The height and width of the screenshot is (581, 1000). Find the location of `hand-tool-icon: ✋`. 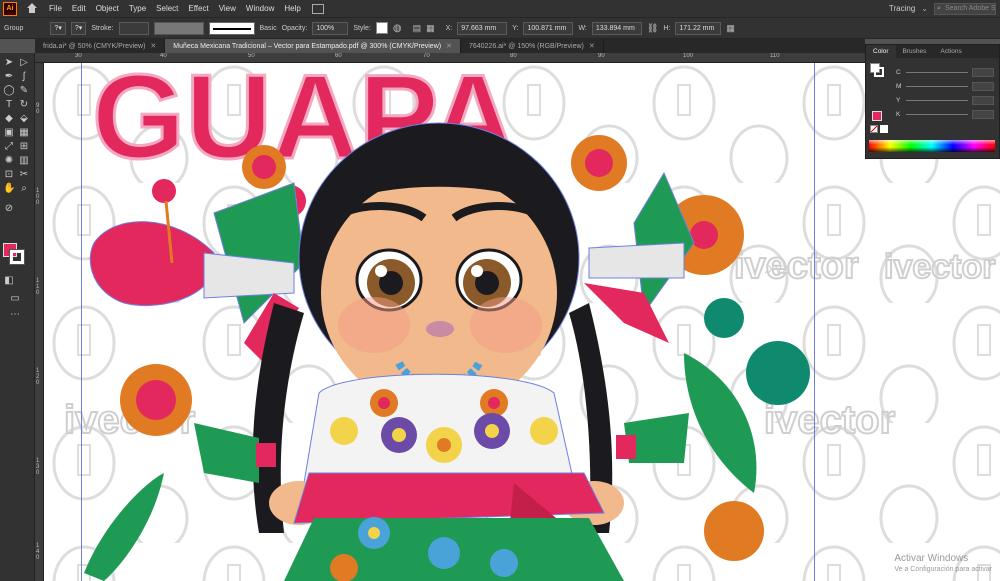

hand-tool-icon: ✋ is located at coordinates (9, 189).